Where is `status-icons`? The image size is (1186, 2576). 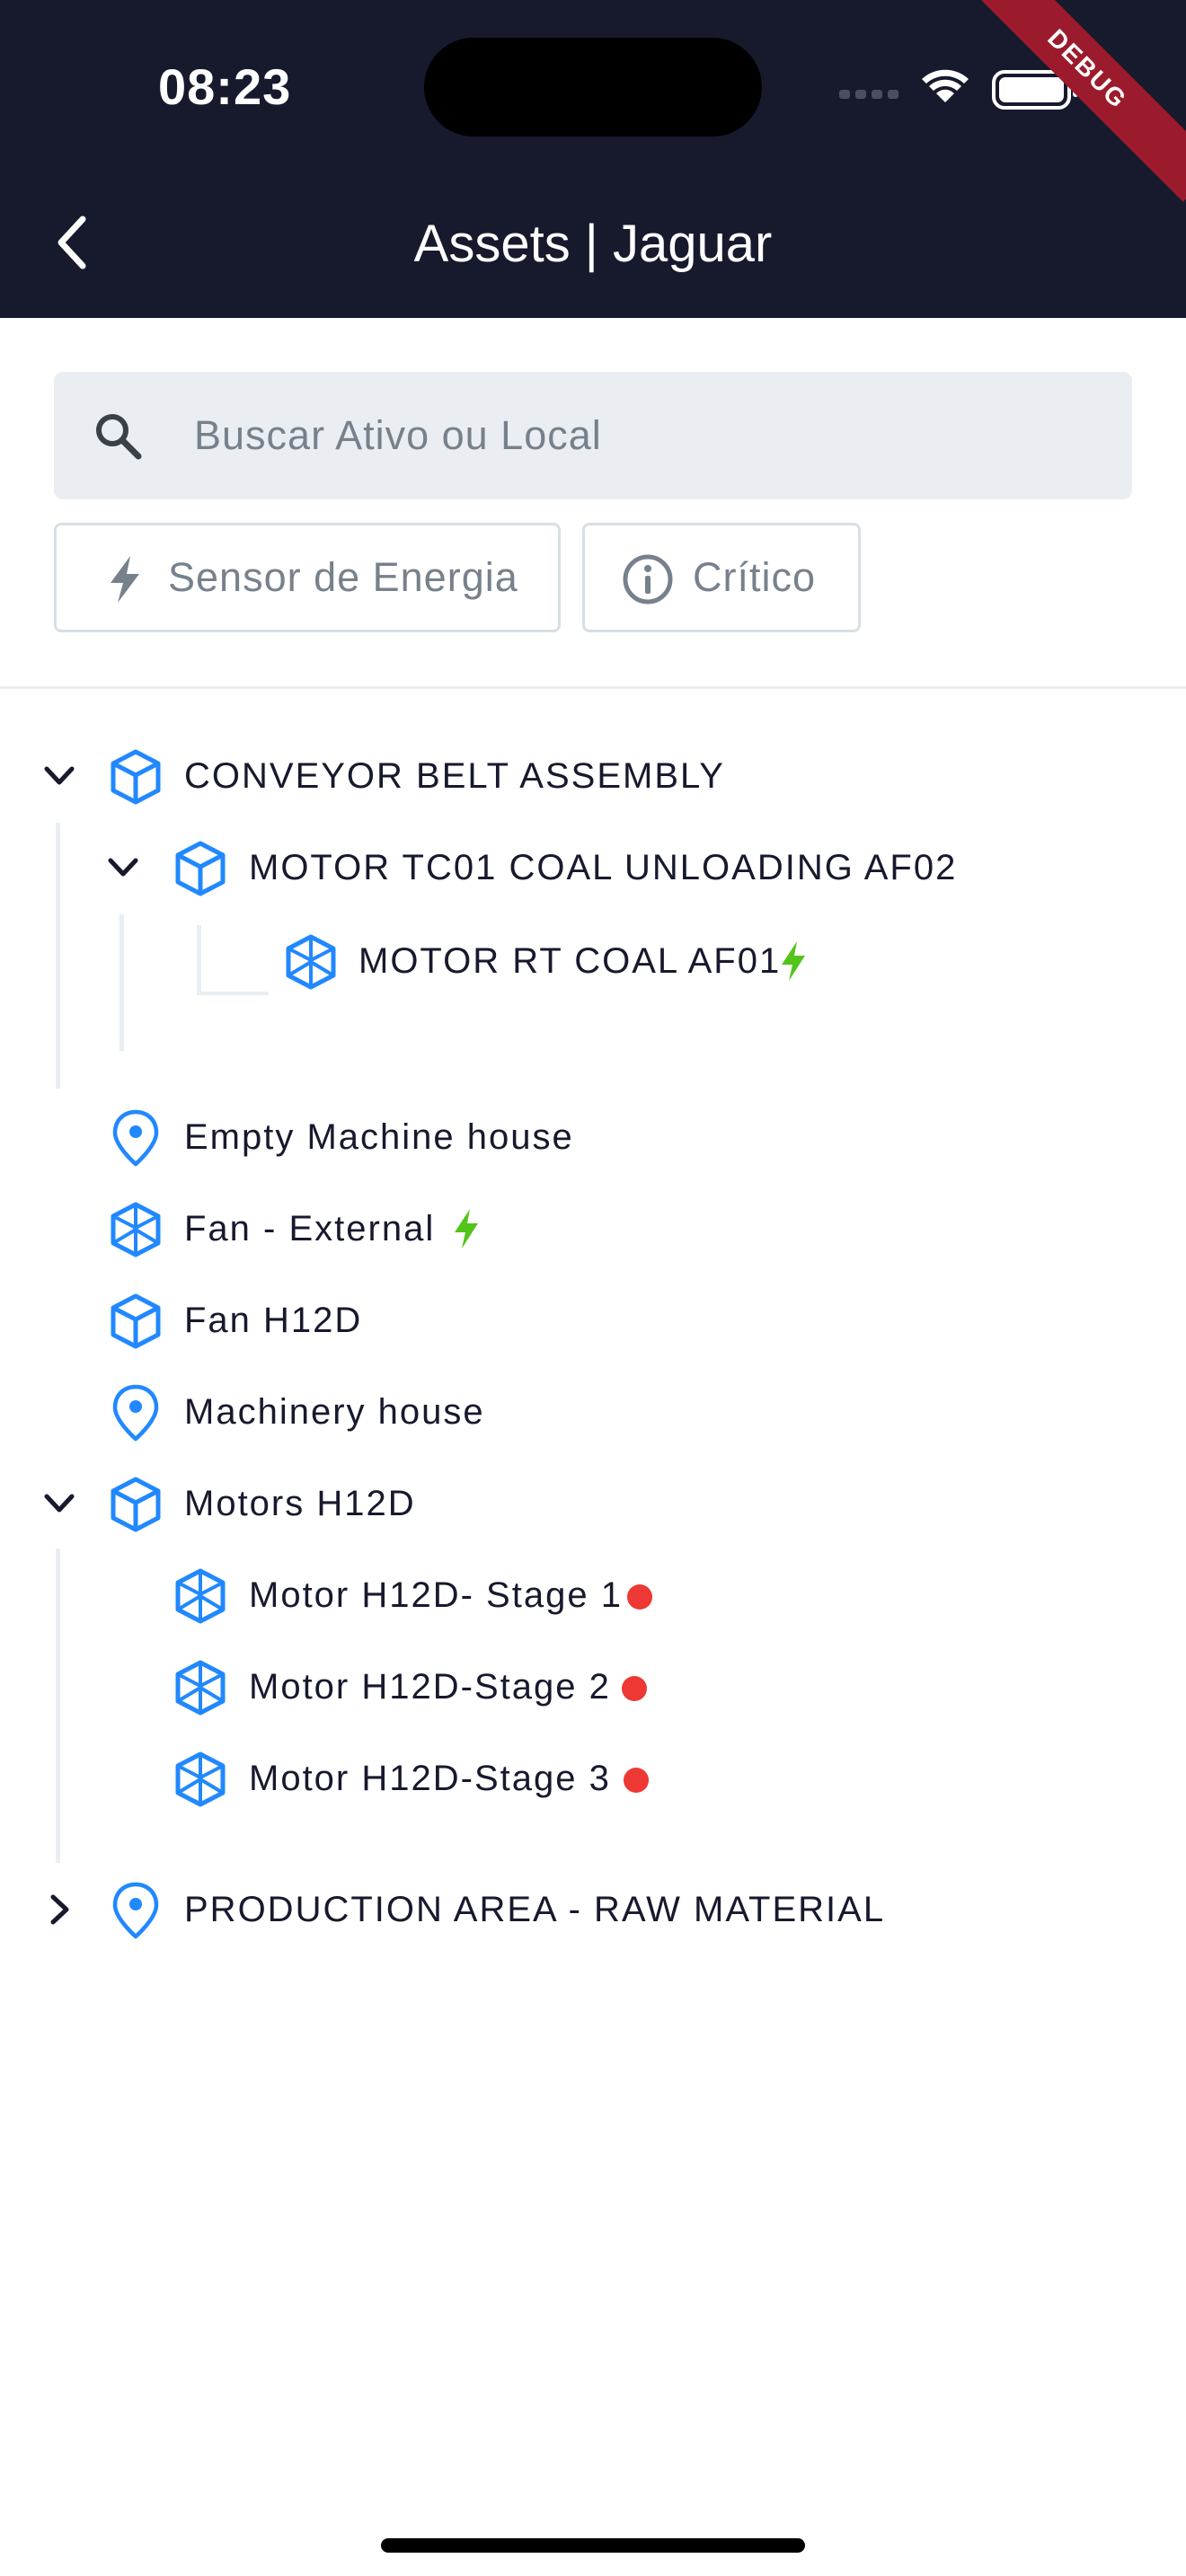 status-icons is located at coordinates (958, 89).